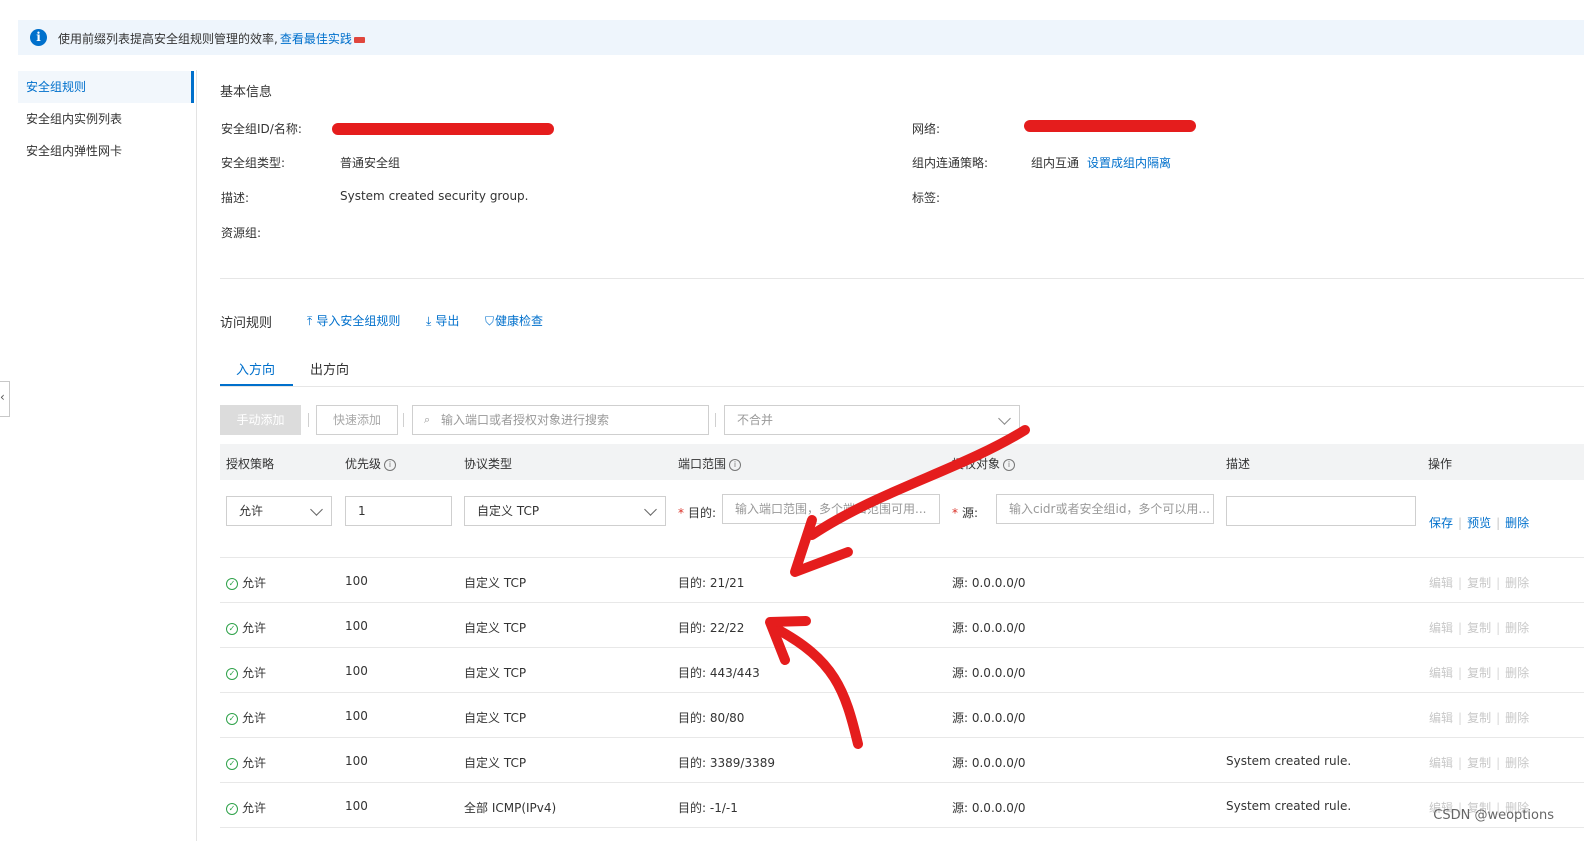 This screenshot has width=1584, height=841. I want to click on rule-port-range: 目的: -1/-1, so click(708, 808).